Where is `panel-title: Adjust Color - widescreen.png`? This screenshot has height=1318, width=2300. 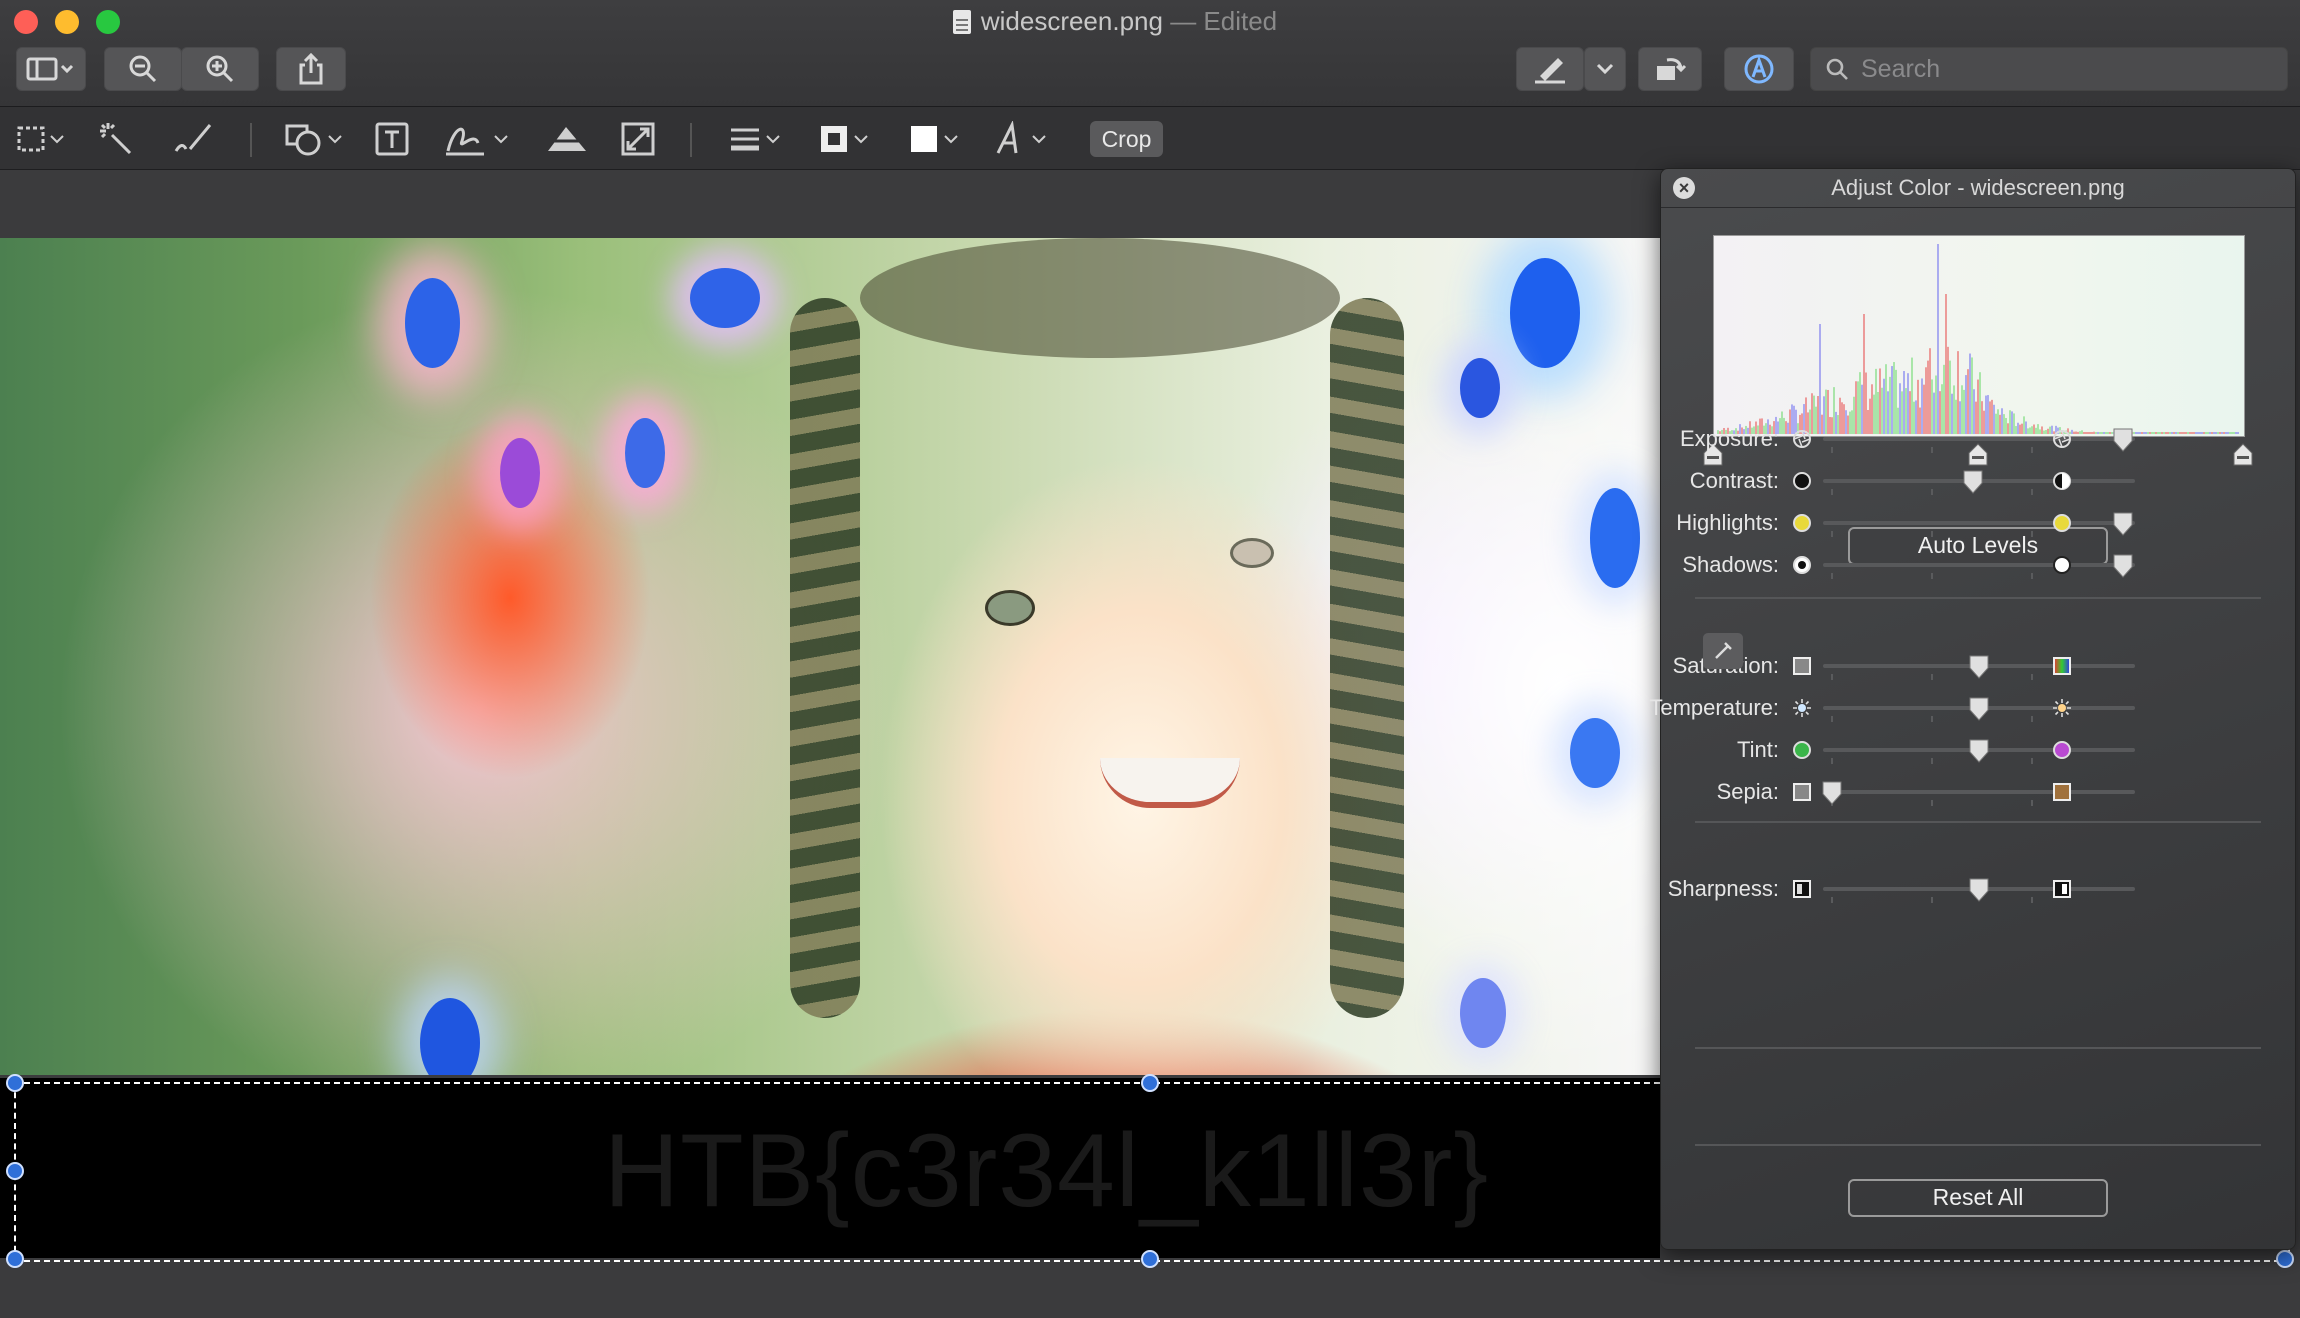
panel-title: Adjust Color - widescreen.png is located at coordinates (1978, 188).